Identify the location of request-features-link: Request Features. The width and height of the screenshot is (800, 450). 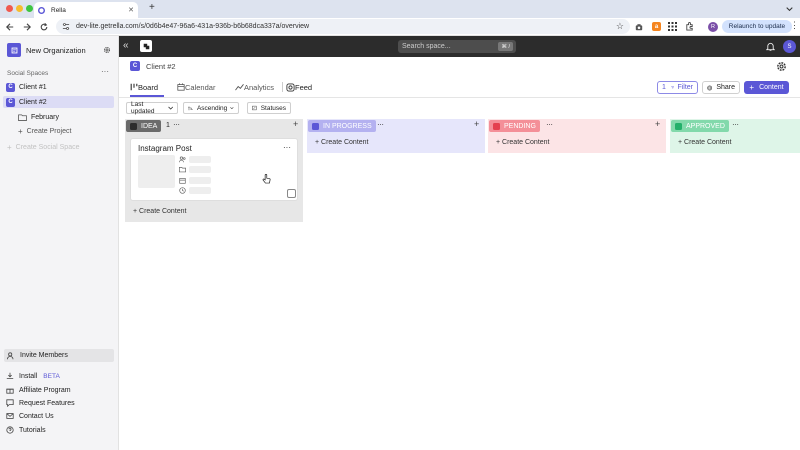
(60, 403).